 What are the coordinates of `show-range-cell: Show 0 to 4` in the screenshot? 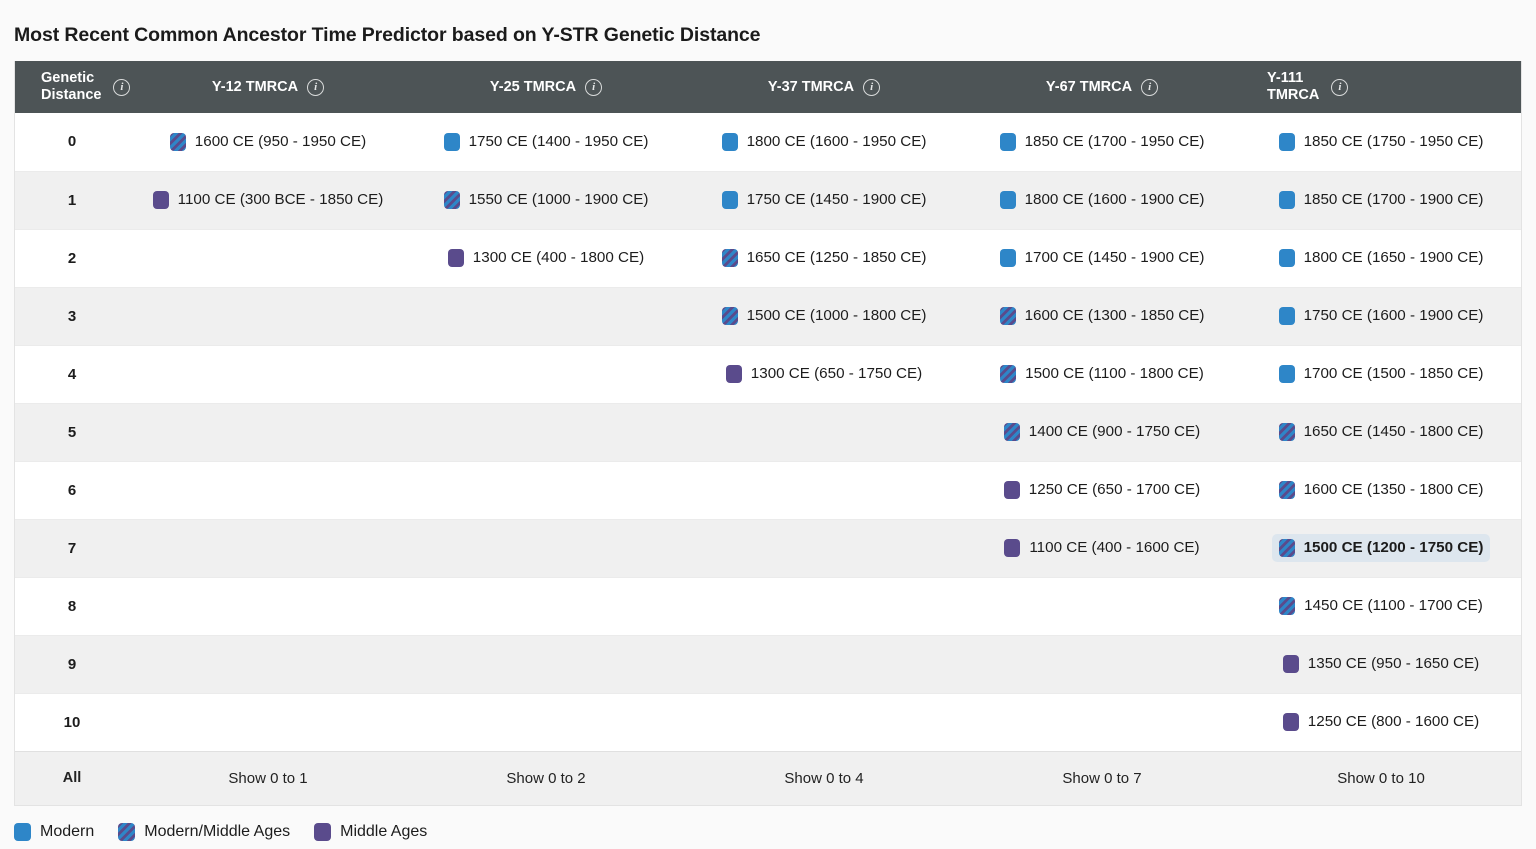 It's located at (824, 778).